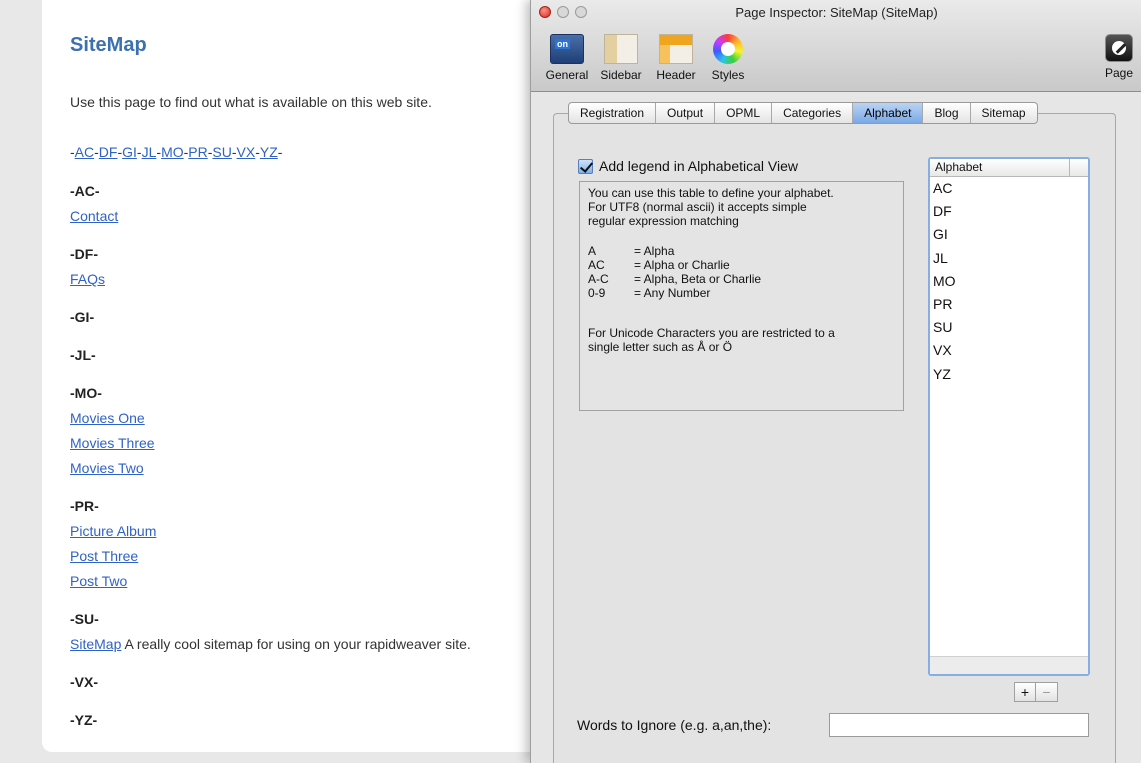 Image resolution: width=1141 pixels, height=763 pixels. Describe the element at coordinates (686, 113) in the screenshot. I see `tab-output: Output` at that location.